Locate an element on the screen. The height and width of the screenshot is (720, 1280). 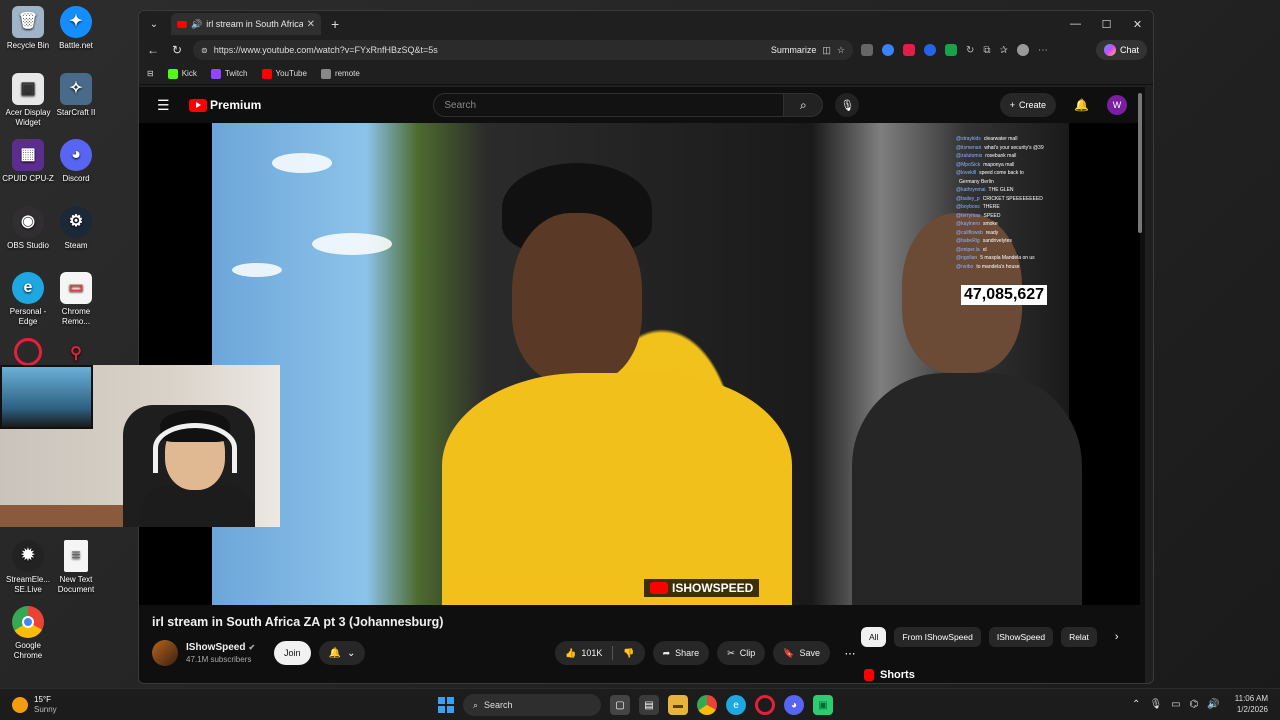
widgets-icon: ▤ is located at coordinates (649, 705).